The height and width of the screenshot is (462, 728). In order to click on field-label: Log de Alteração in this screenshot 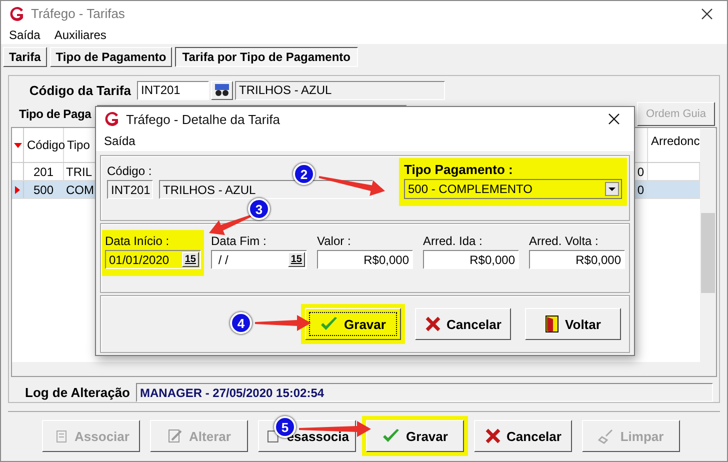, I will do `click(77, 392)`.